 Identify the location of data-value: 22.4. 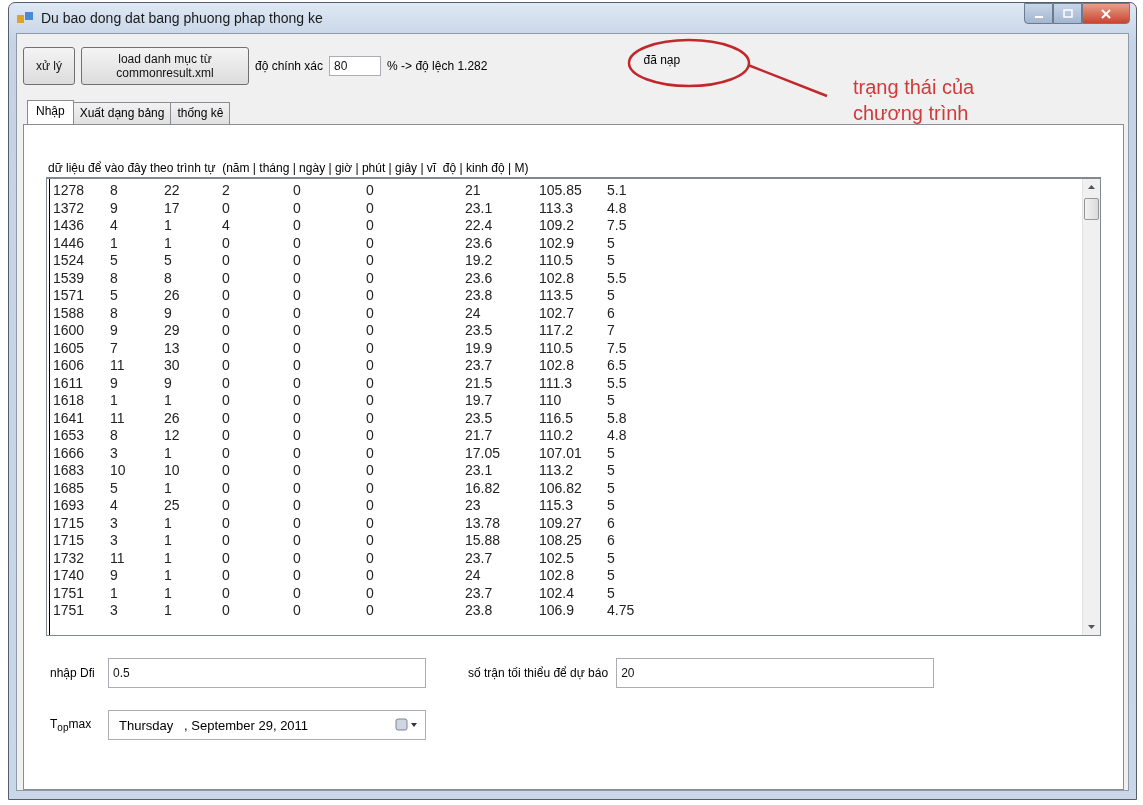
(479, 226).